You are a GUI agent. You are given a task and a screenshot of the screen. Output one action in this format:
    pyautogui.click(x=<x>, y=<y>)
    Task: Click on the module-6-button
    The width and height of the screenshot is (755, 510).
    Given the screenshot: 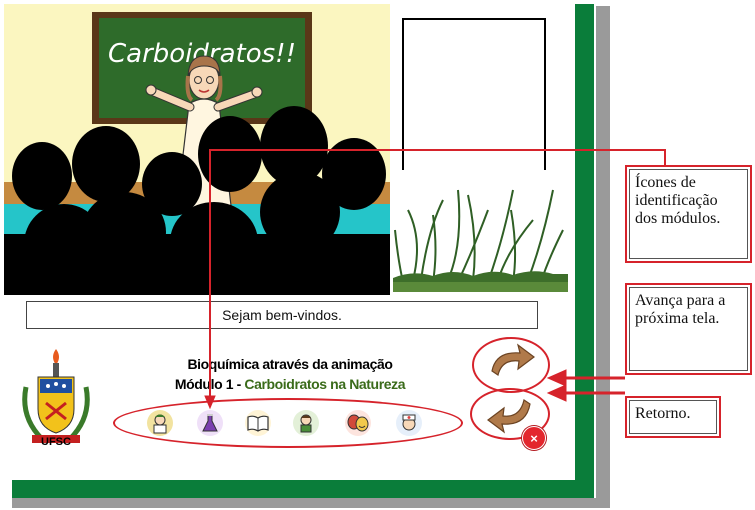 What is the action you would take?
    pyautogui.click(x=409, y=423)
    